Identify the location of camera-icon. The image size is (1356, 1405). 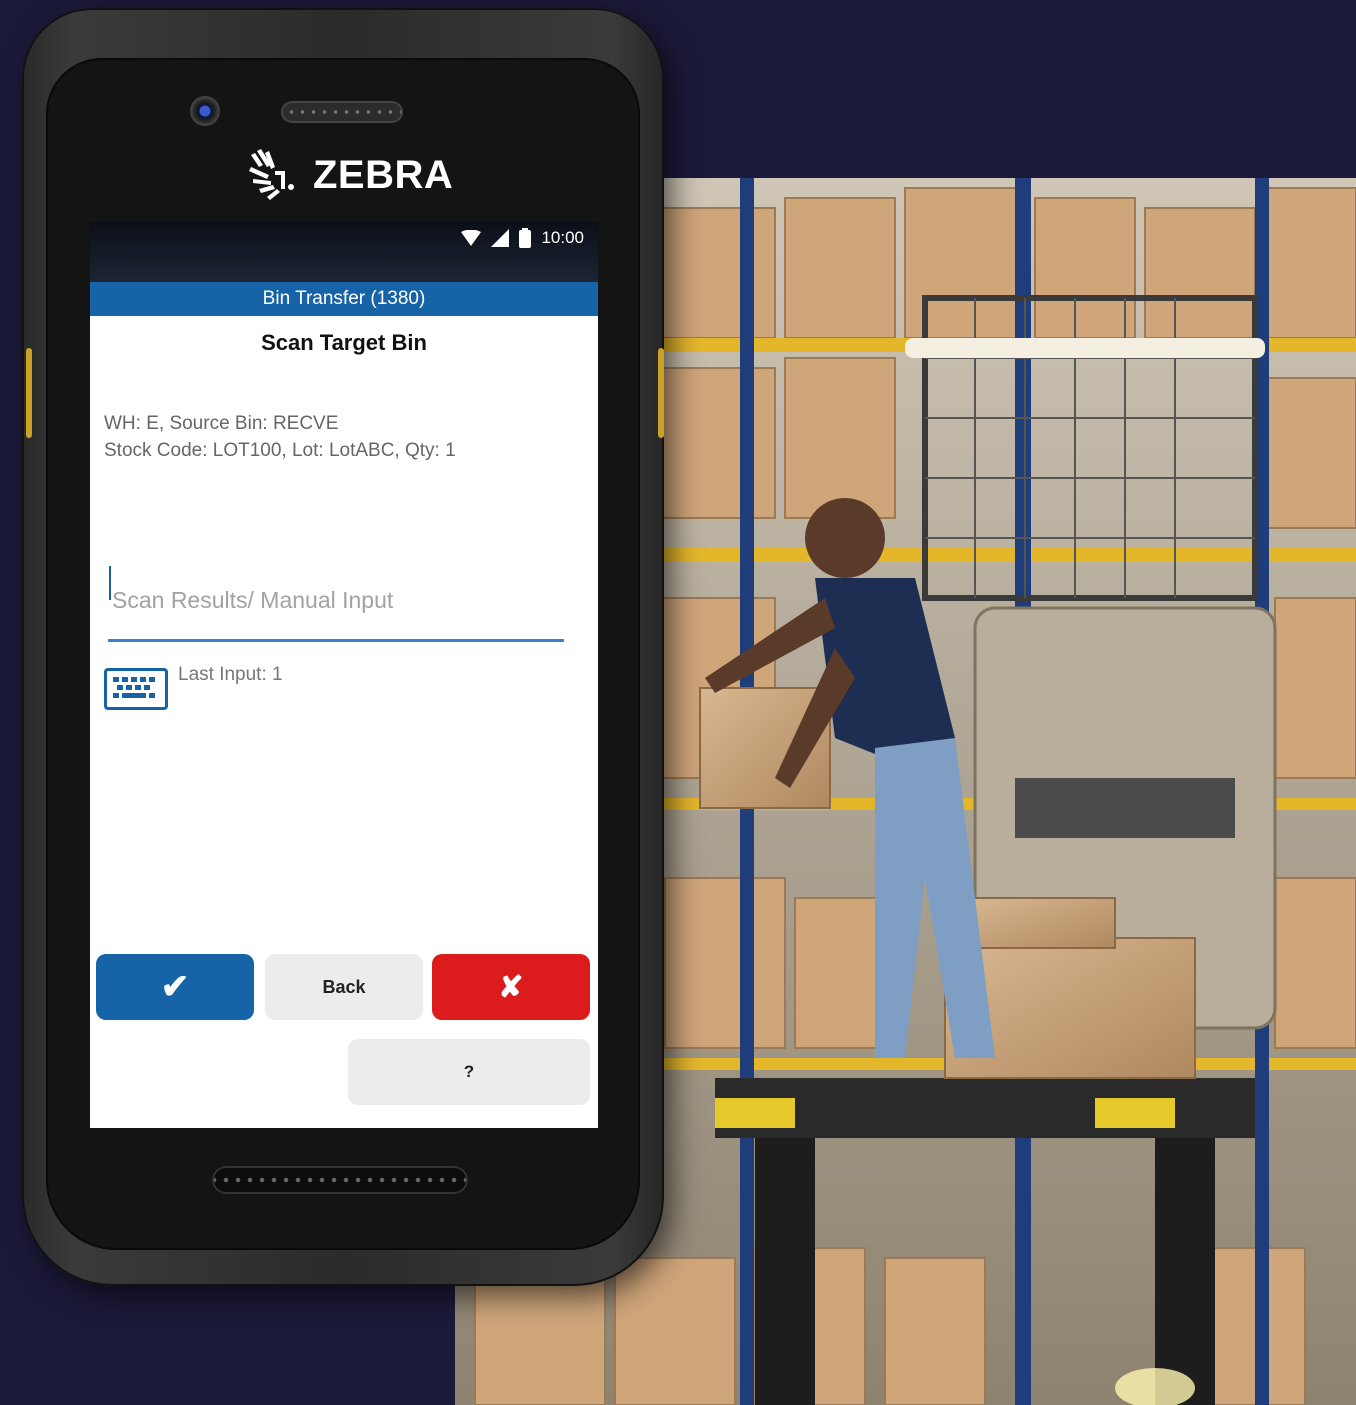
(205, 111).